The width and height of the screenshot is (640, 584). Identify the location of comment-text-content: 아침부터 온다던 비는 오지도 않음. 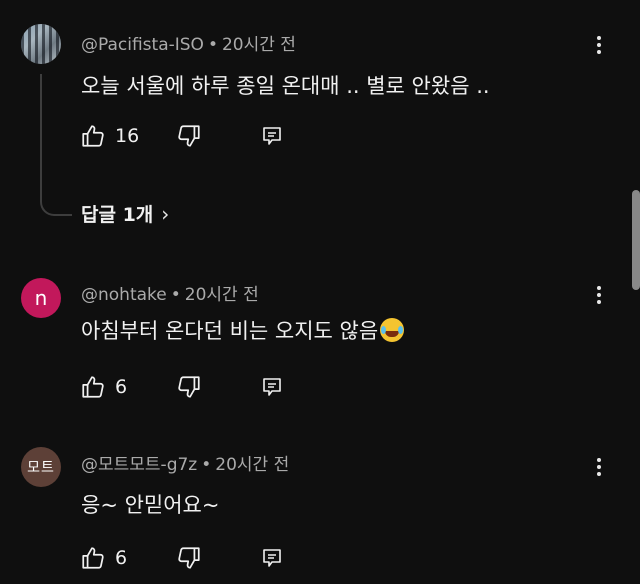
(230, 331).